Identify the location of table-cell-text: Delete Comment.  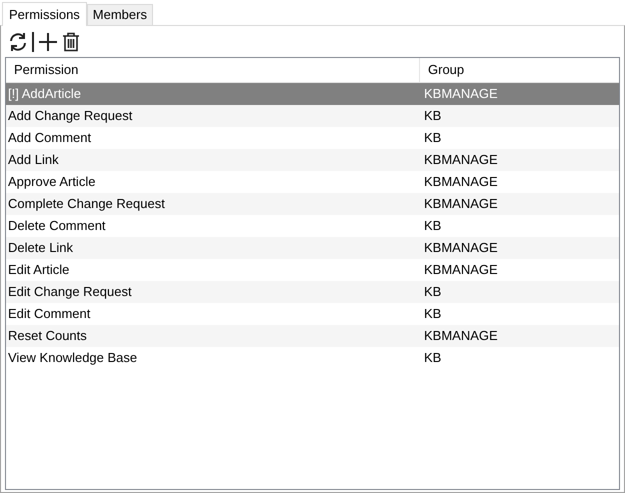
(57, 226).